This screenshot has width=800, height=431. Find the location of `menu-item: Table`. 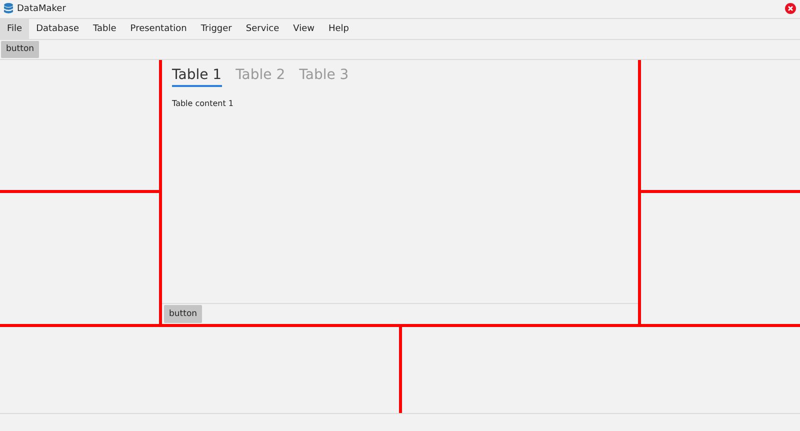

menu-item: Table is located at coordinates (105, 28).